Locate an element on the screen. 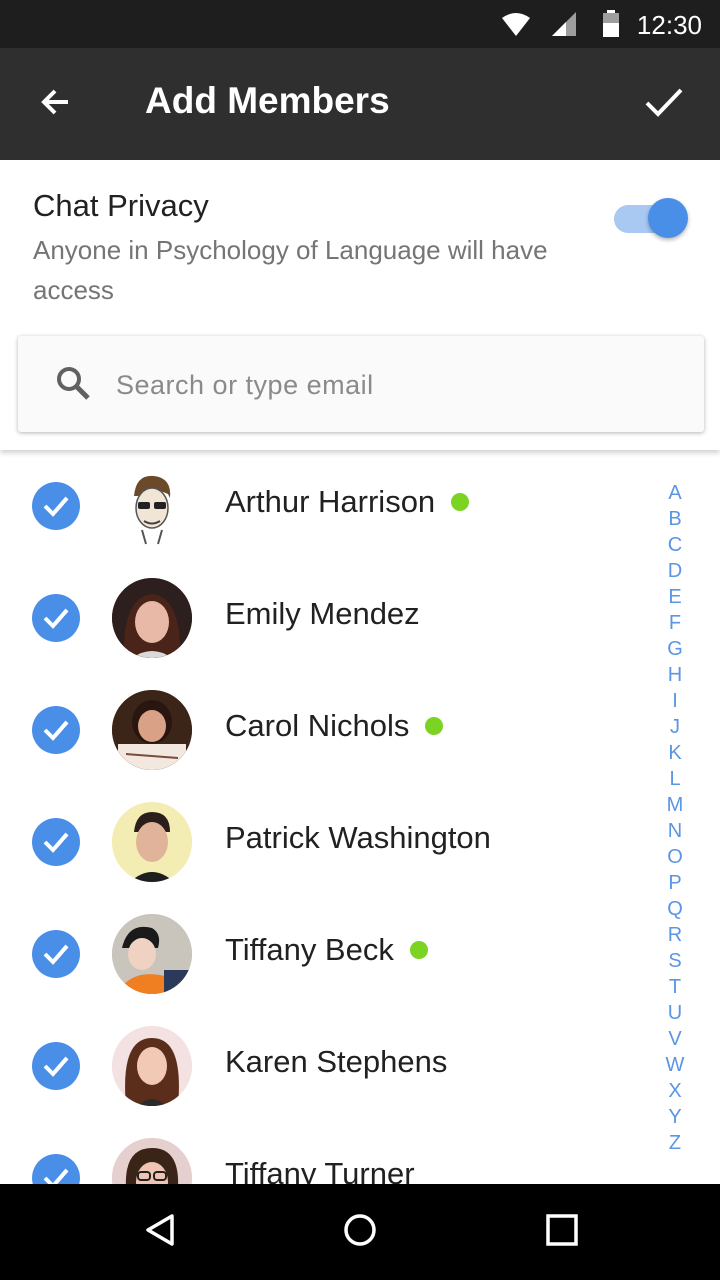  member-name: Patrick Washington is located at coordinates (358, 837).